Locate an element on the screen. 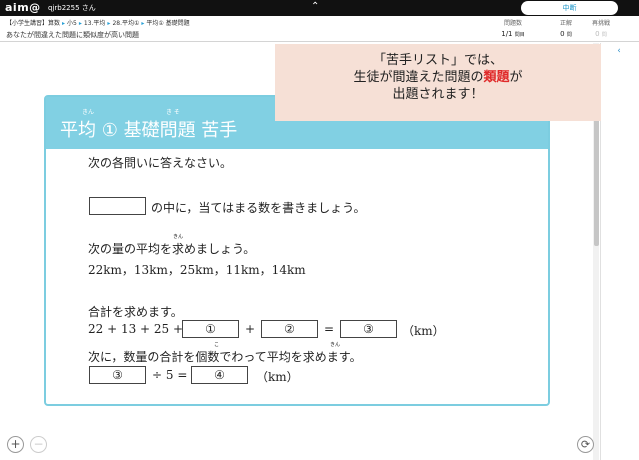  question-text: 次の量の平均を求めましょう。 is located at coordinates (172, 249).